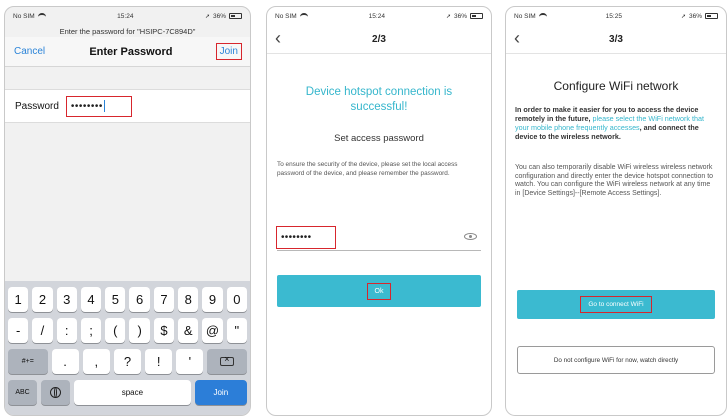 The image size is (728, 420). I want to click on key-abc: ABC, so click(23, 392).